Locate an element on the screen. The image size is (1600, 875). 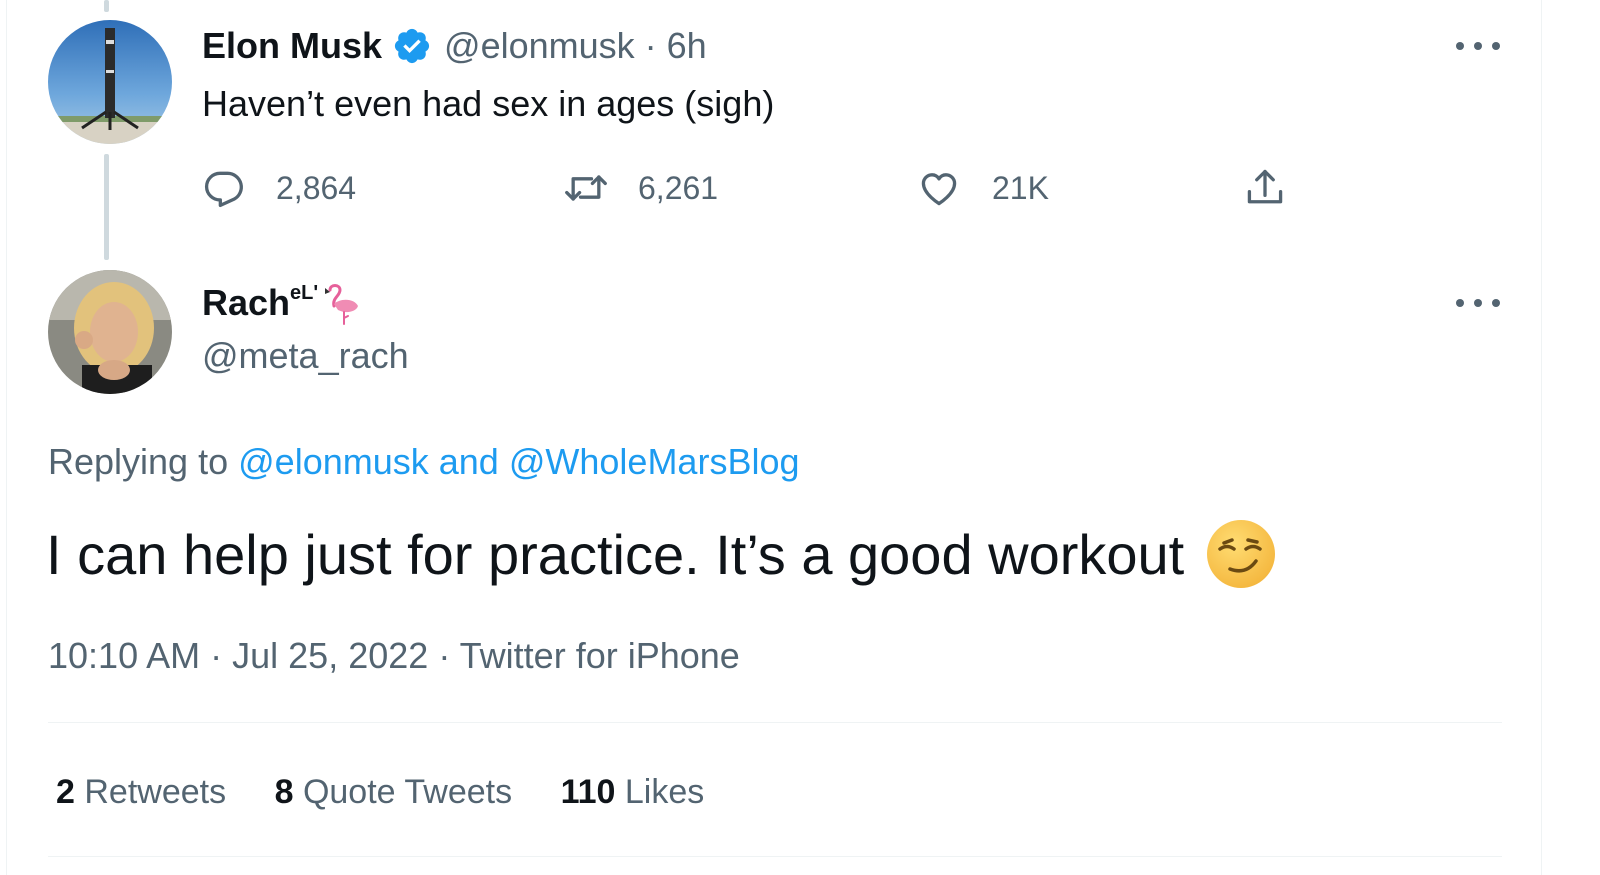
like-button: 21K is located at coordinates (982, 188).